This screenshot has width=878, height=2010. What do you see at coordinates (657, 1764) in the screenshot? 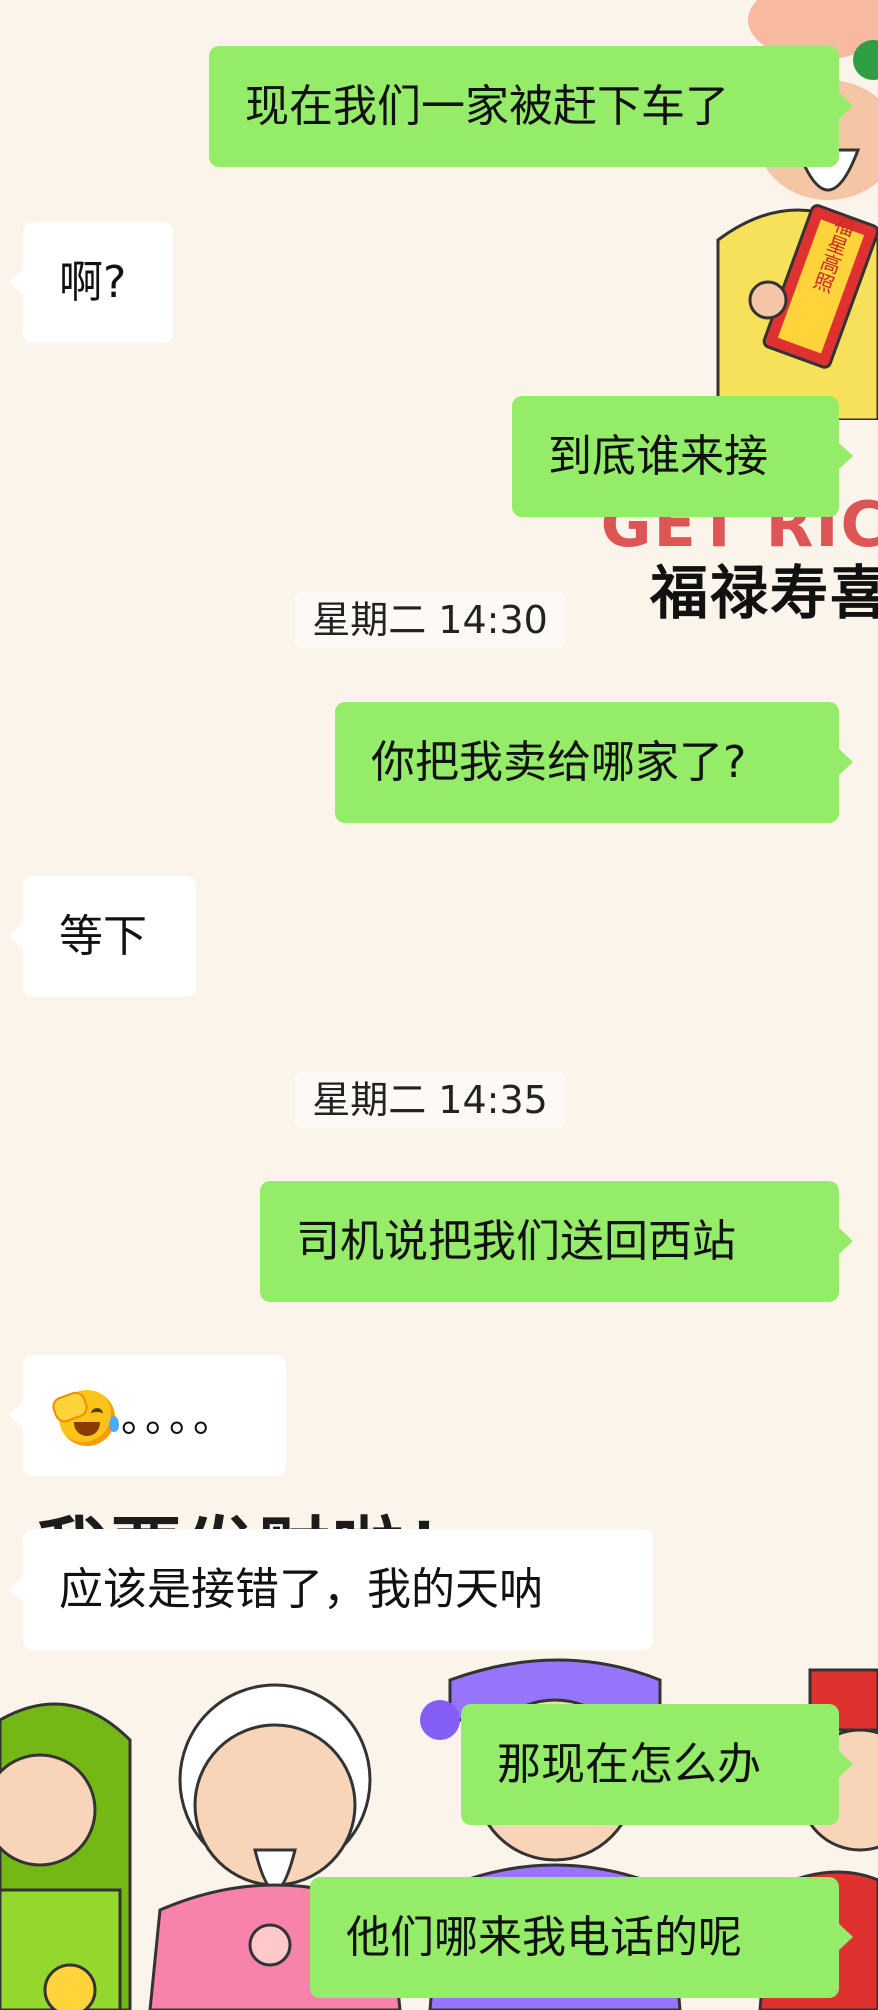
I see `message-outgoing: 那现在怎么办` at bounding box center [657, 1764].